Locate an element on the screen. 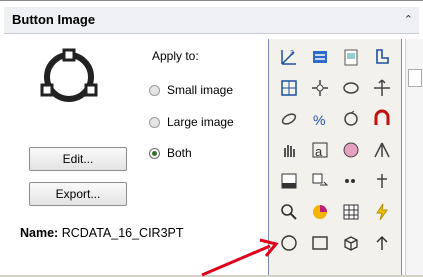 The height and width of the screenshot is (277, 423). table-icon is located at coordinates (288, 180).